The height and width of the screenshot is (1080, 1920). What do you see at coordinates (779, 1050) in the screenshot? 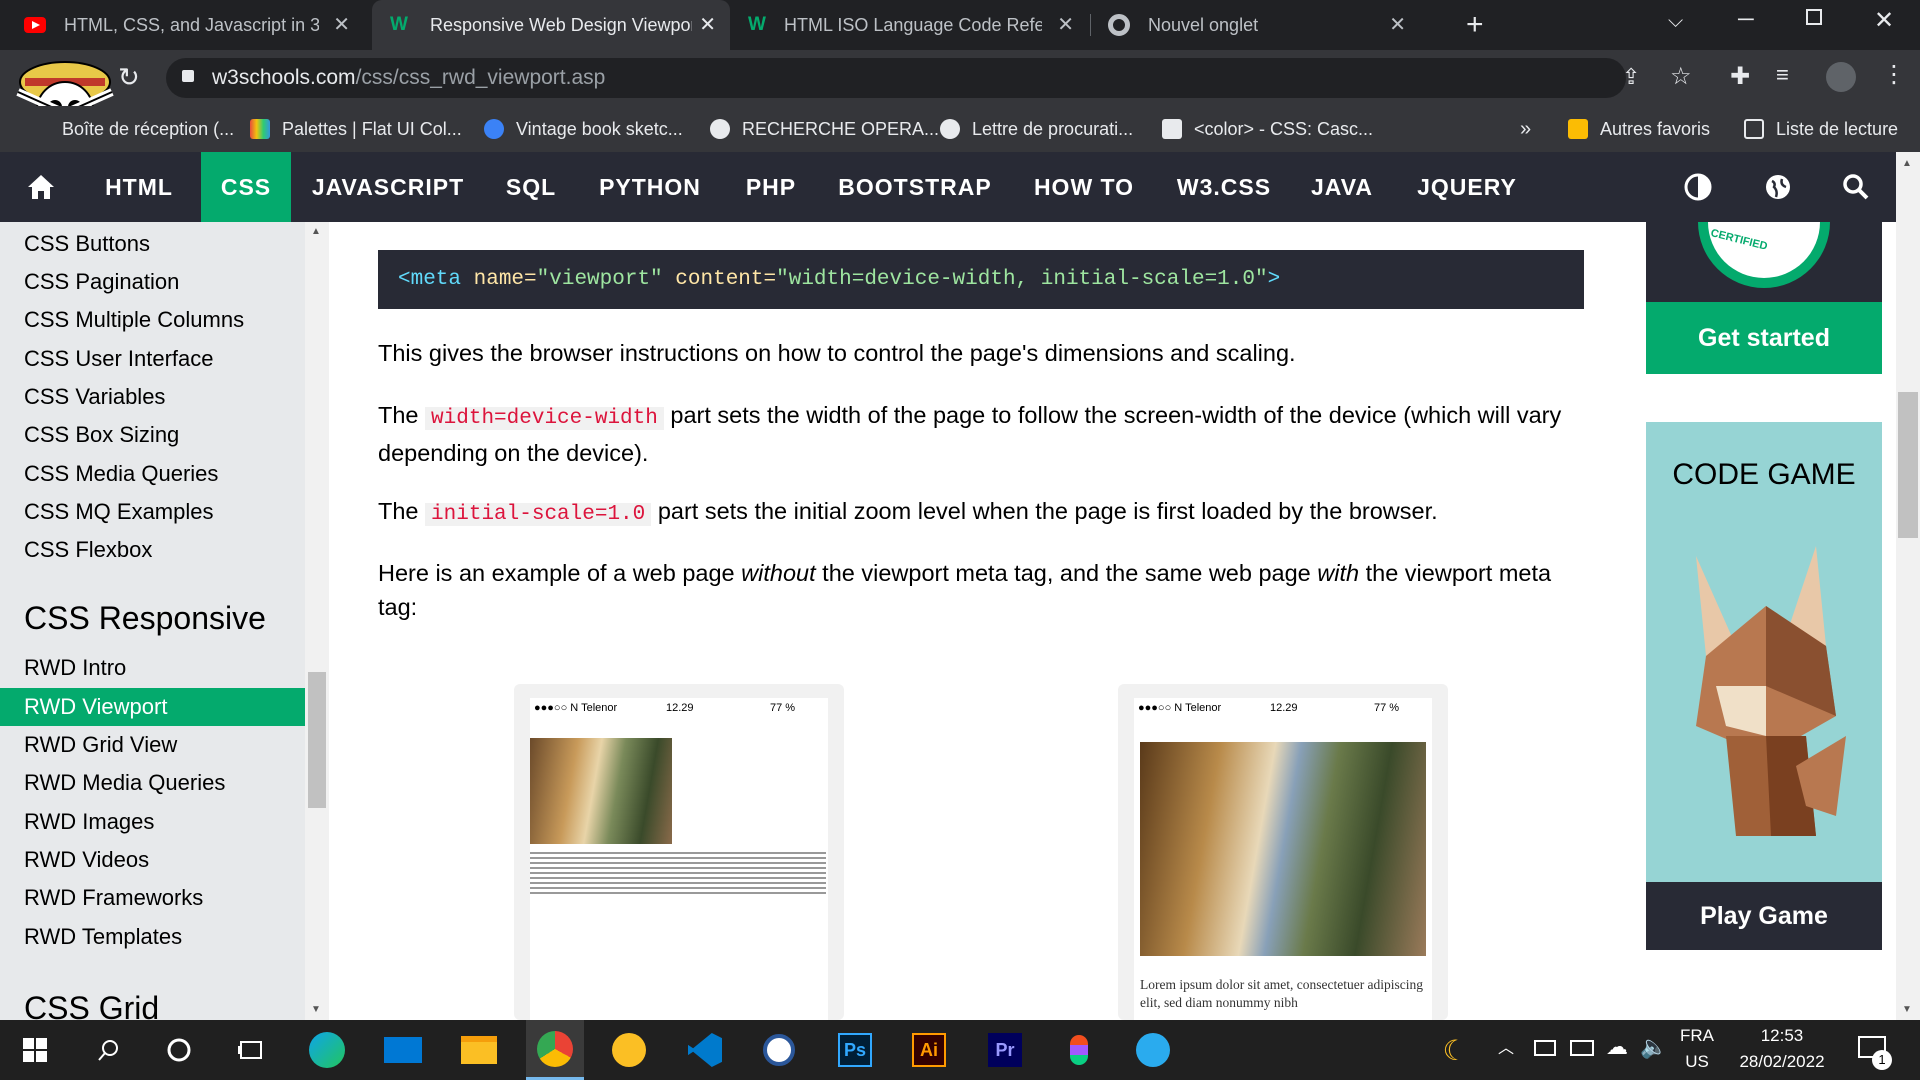
I see `word-app-icon` at bounding box center [779, 1050].